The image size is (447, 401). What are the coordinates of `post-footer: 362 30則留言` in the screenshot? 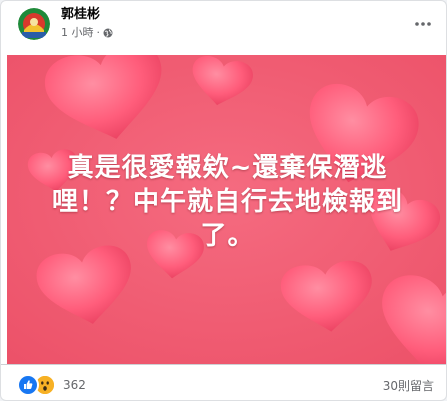 It's located at (223, 382).